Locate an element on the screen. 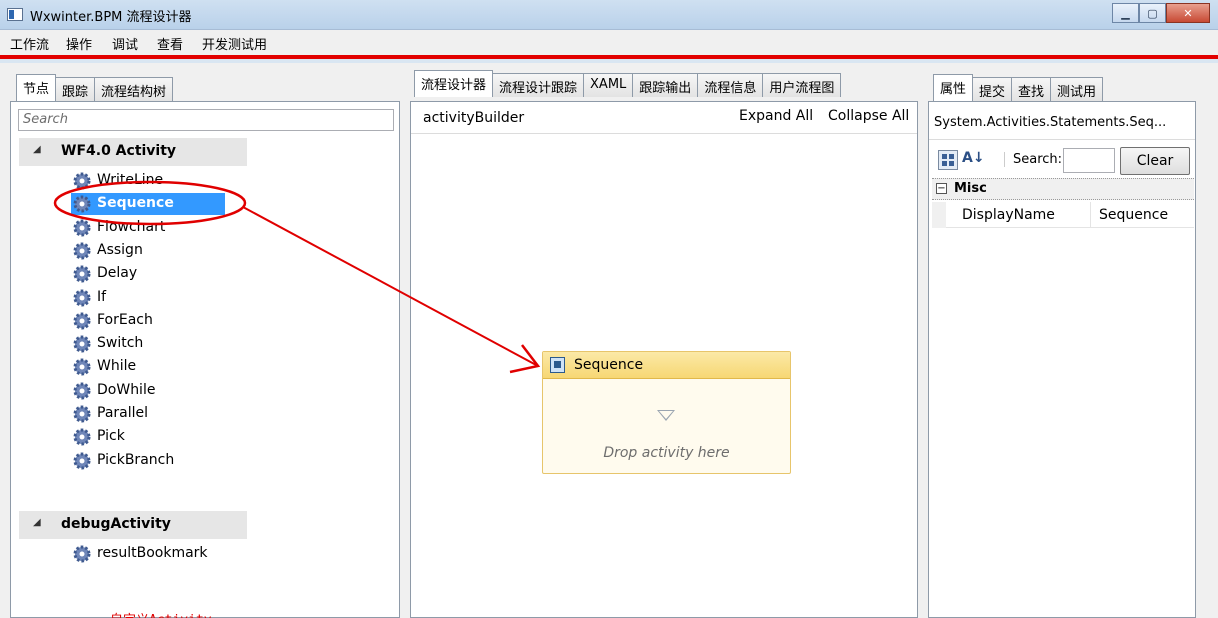  center-tabstrip: 流程设计器 流程设计跟踪 XAML 跟踪输出 流程信息 用户流程图 is located at coordinates (628, 83).